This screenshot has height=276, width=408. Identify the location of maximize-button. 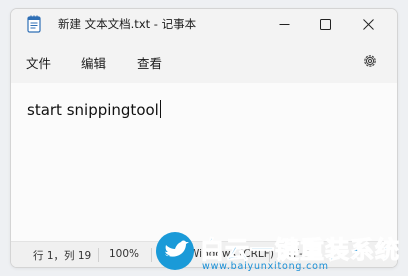
(325, 24).